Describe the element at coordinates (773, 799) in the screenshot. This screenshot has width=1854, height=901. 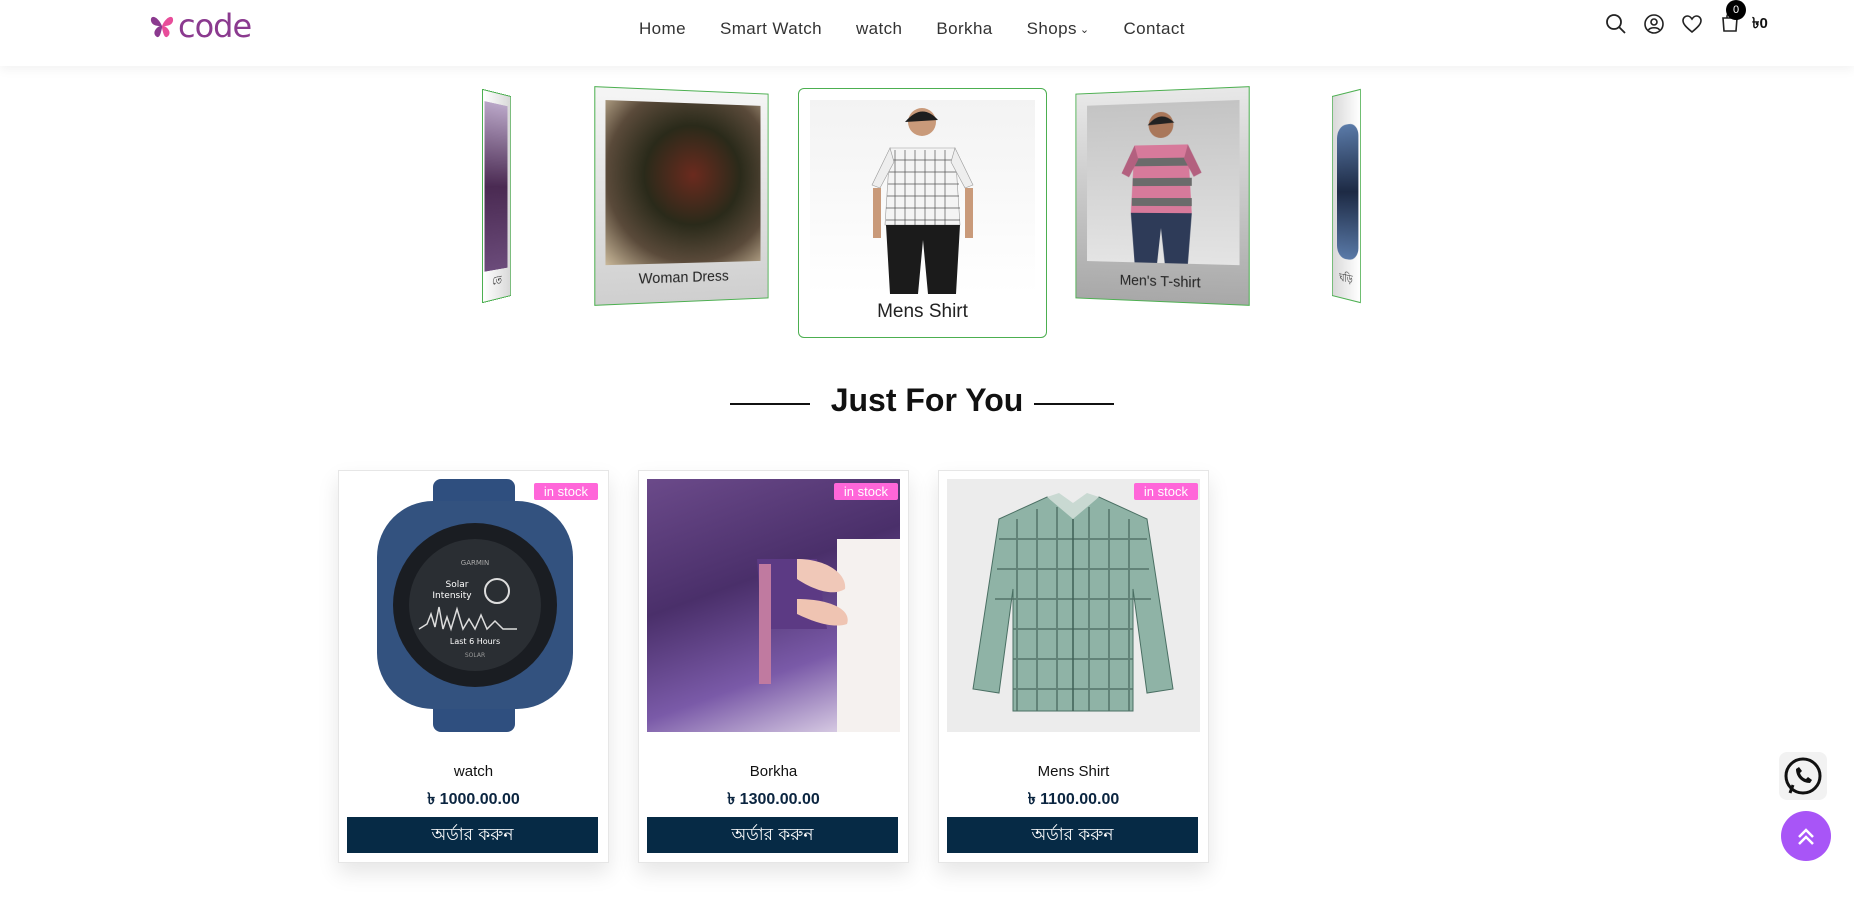
I see `product-price: ৳ 1300.00.00` at that location.